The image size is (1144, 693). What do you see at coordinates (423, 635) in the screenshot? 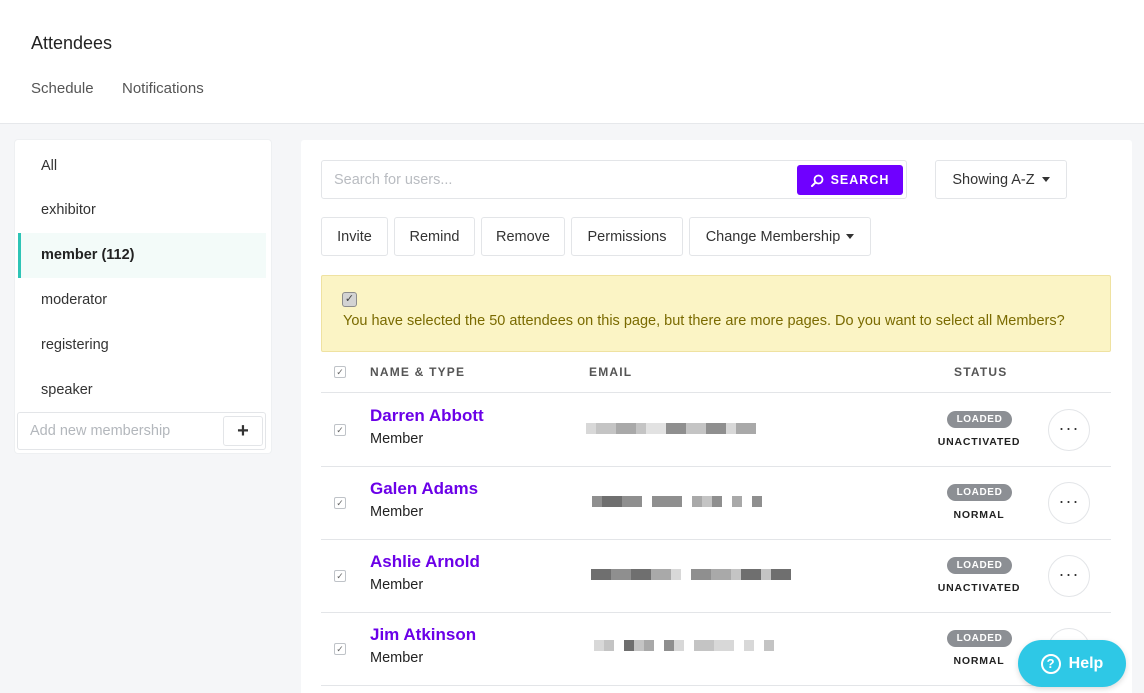
I see `attendee-name-link: Jim Atkinson` at bounding box center [423, 635].